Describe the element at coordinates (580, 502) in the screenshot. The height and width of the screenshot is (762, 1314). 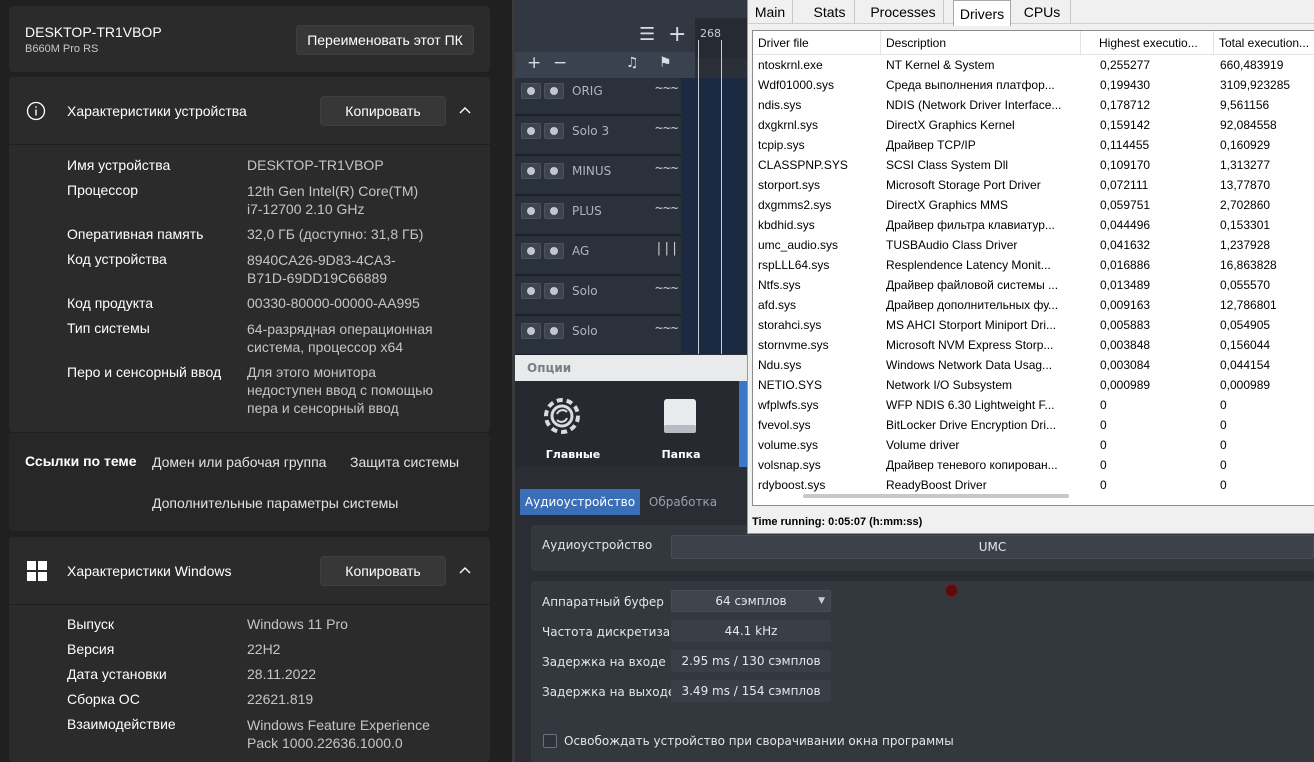
I see `tab-audio-device: Аудиоустройство` at that location.